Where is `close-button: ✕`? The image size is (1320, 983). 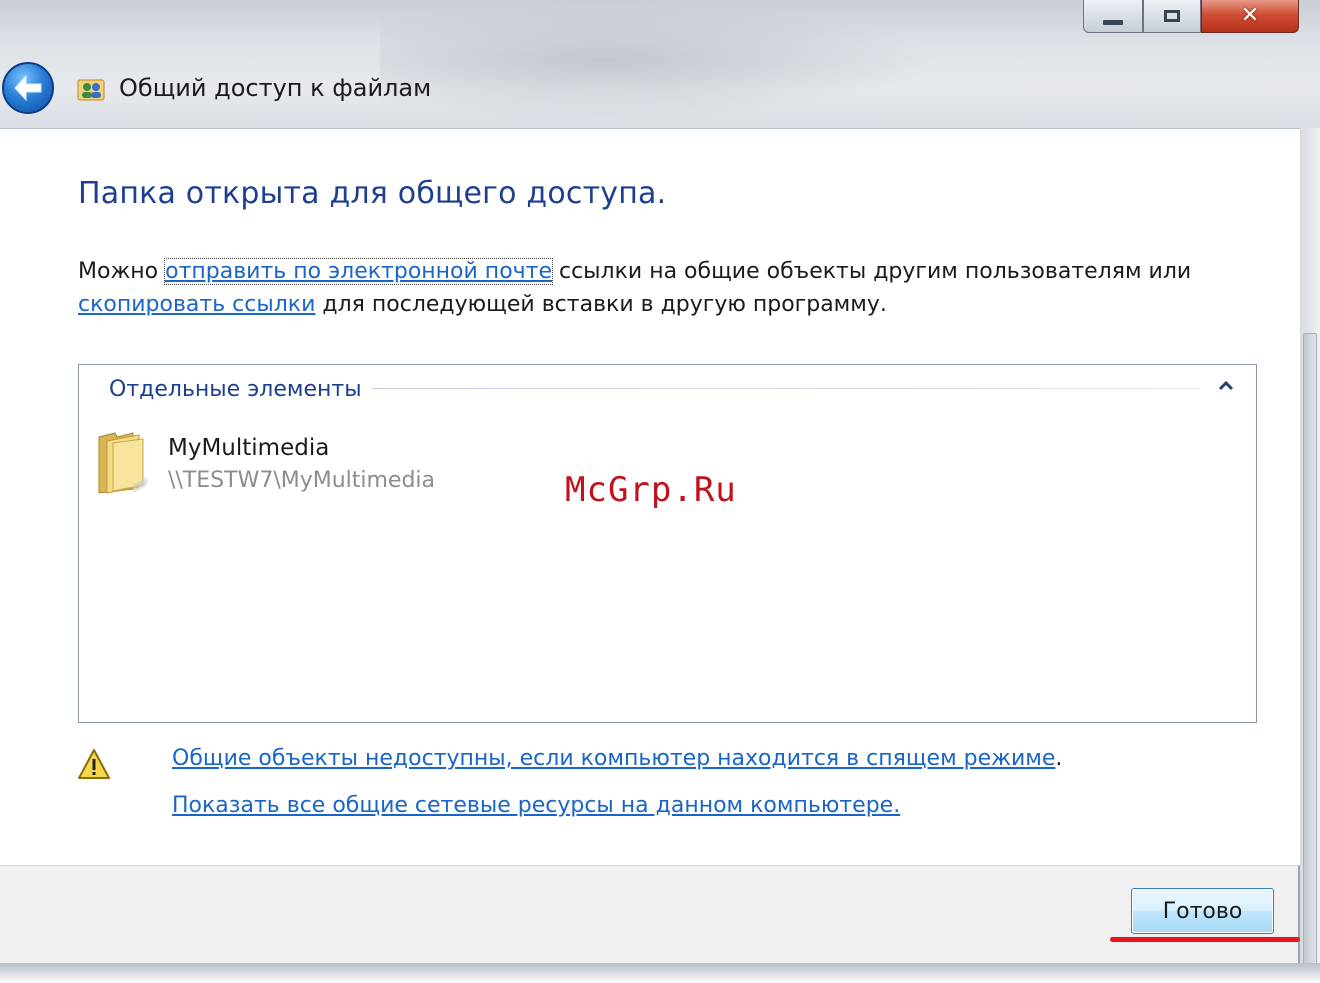 close-button: ✕ is located at coordinates (1250, 16).